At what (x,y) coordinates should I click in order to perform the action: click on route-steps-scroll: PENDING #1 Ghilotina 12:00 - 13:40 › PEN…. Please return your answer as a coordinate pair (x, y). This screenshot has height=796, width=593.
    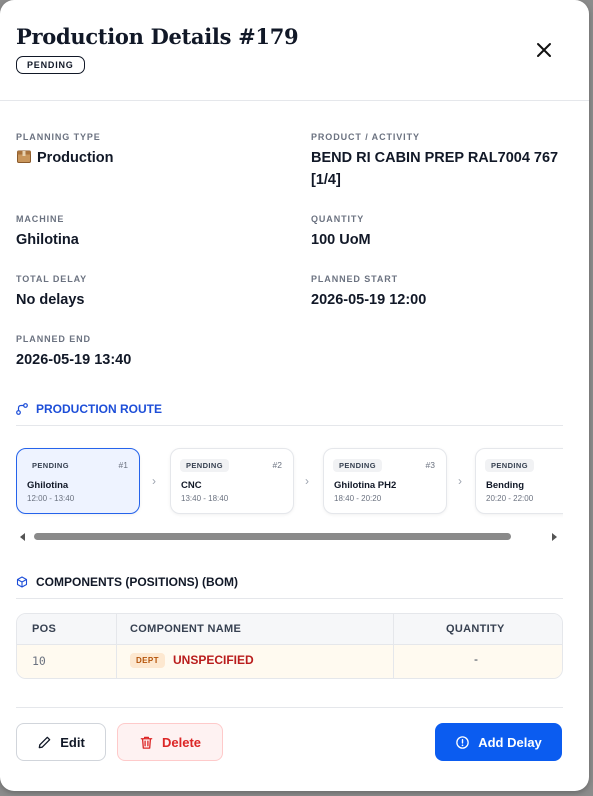
    Looking at the image, I should click on (289, 485).